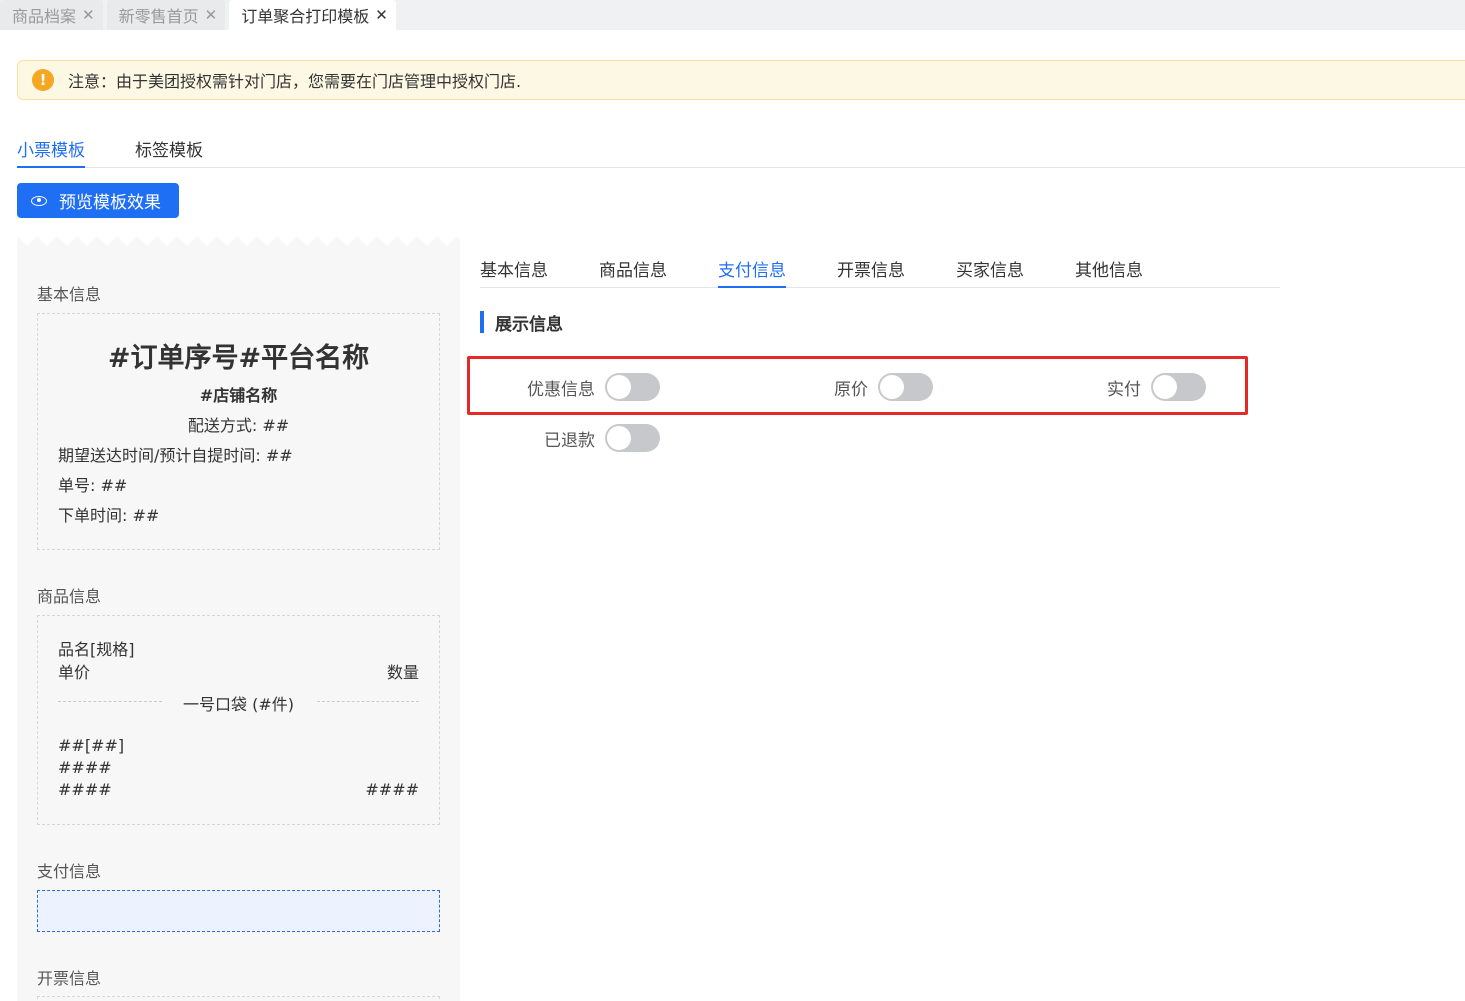  I want to click on tab-other-info: 其他信息, so click(1109, 269).